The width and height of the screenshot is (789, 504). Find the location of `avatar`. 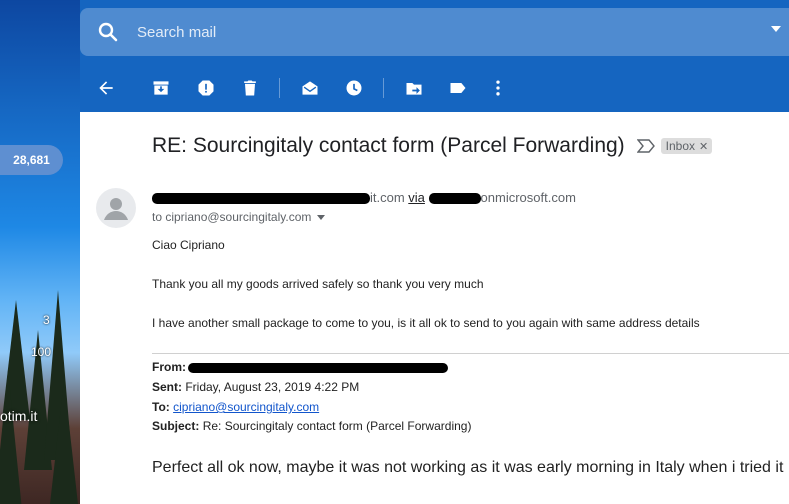

avatar is located at coordinates (116, 208).